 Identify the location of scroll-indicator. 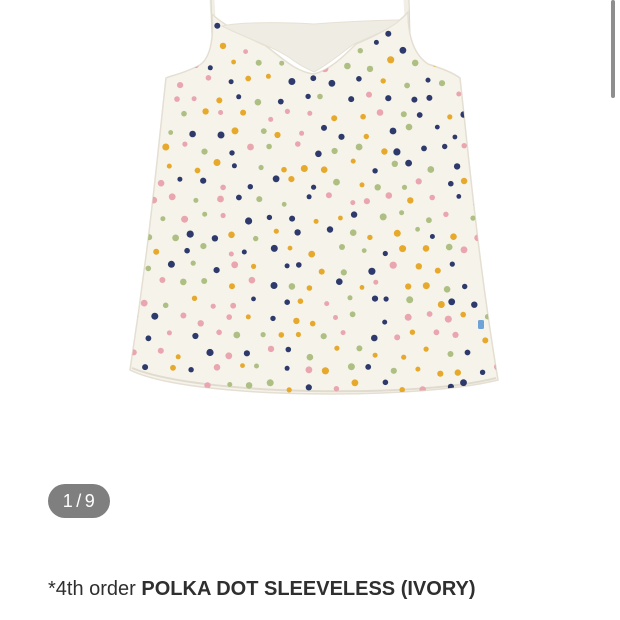
(613, 49).